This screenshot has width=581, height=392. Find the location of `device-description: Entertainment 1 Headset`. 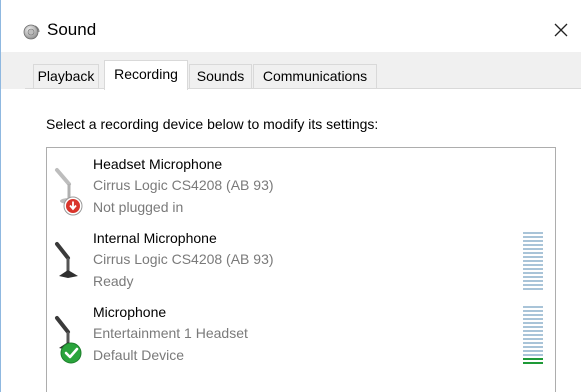

device-description: Entertainment 1 Headset is located at coordinates (170, 333).